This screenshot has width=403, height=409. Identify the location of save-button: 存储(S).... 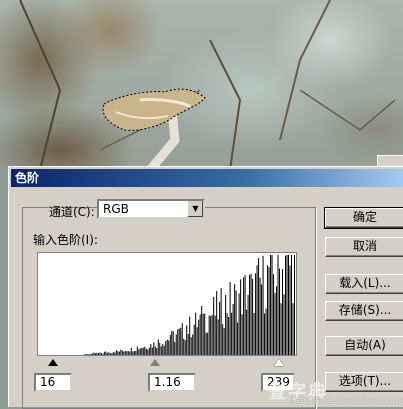
(364, 311).